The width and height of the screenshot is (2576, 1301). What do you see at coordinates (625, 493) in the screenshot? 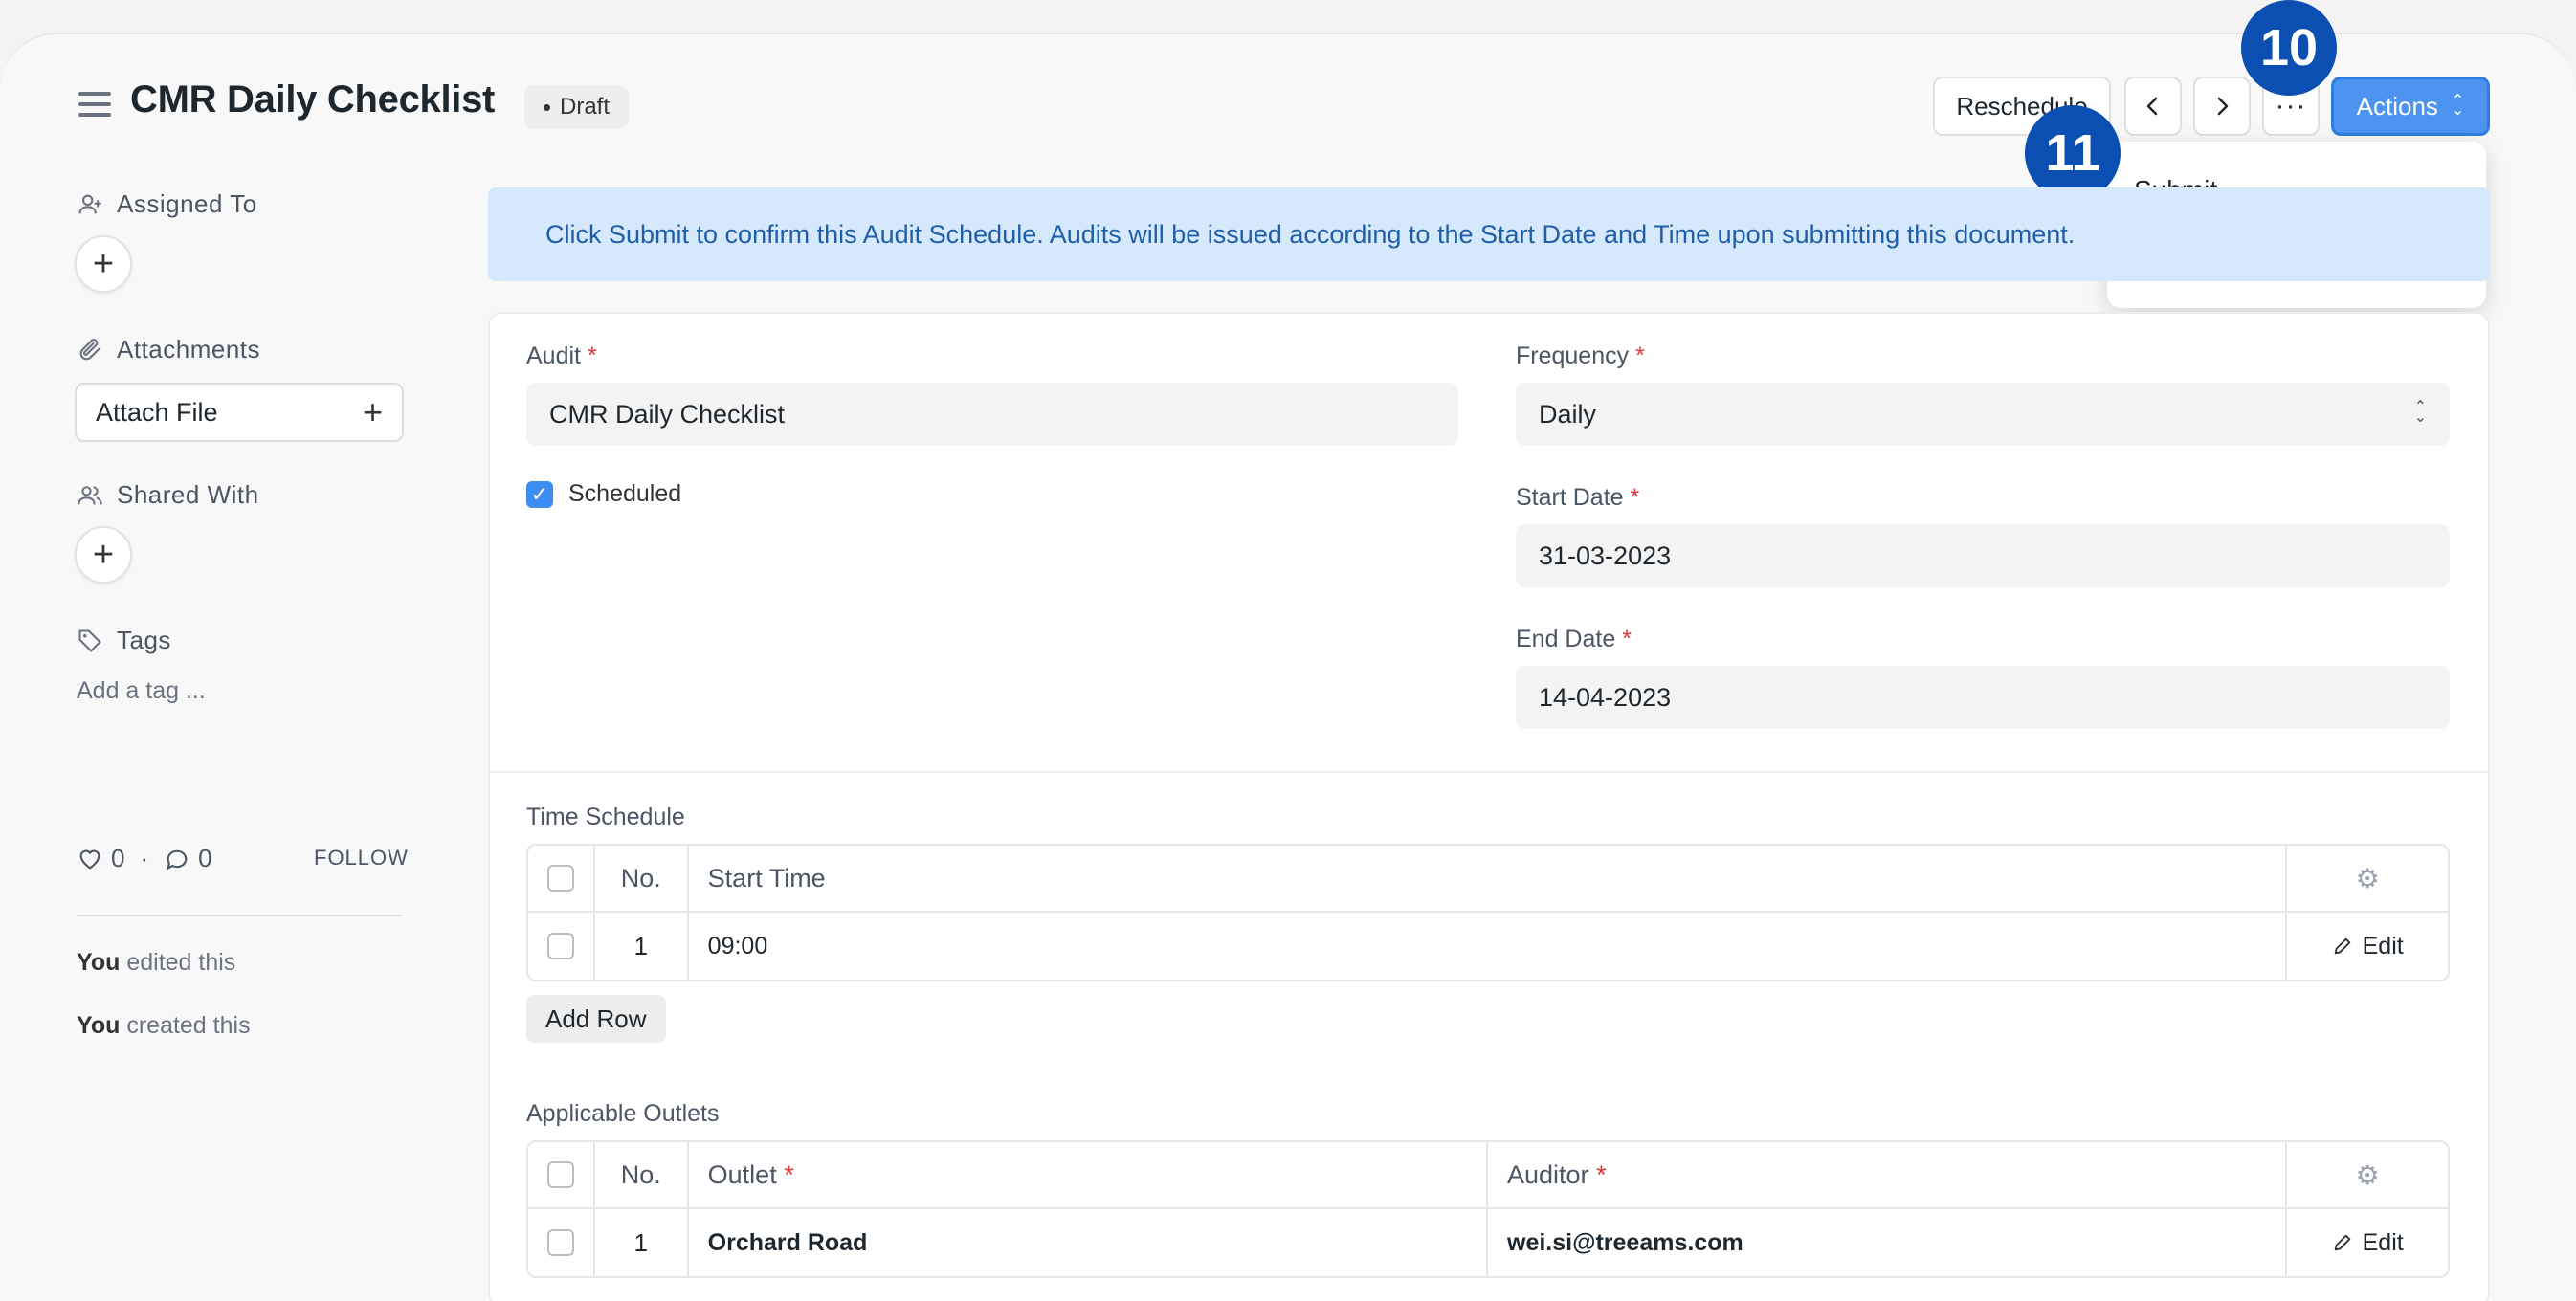
I see `scheduled-label: Scheduled` at bounding box center [625, 493].